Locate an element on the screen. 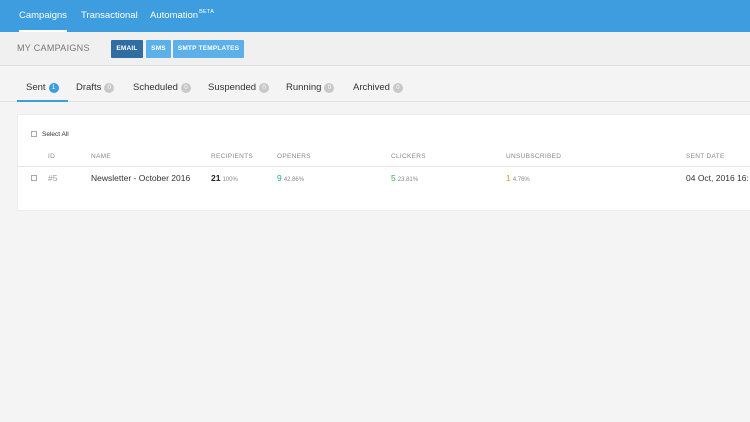  clickers-pct: 23.81% is located at coordinates (408, 180).